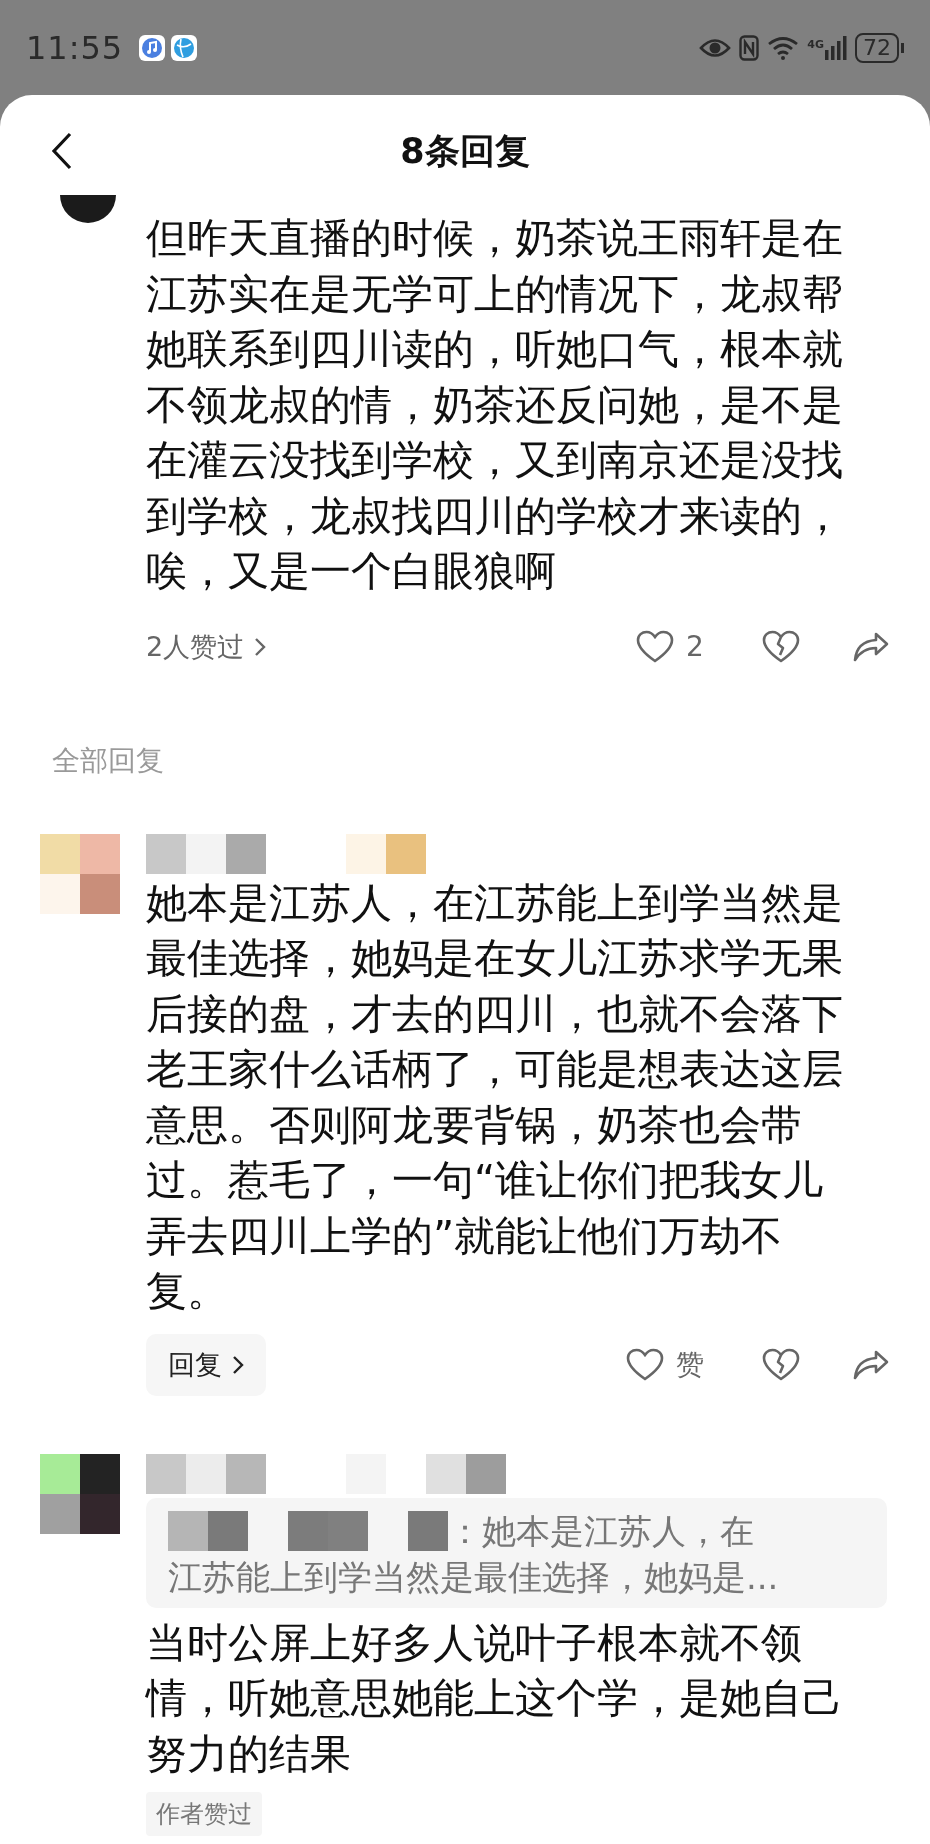 The image size is (930, 1844). What do you see at coordinates (75, 47) in the screenshot?
I see `clock-time: 11:55` at bounding box center [75, 47].